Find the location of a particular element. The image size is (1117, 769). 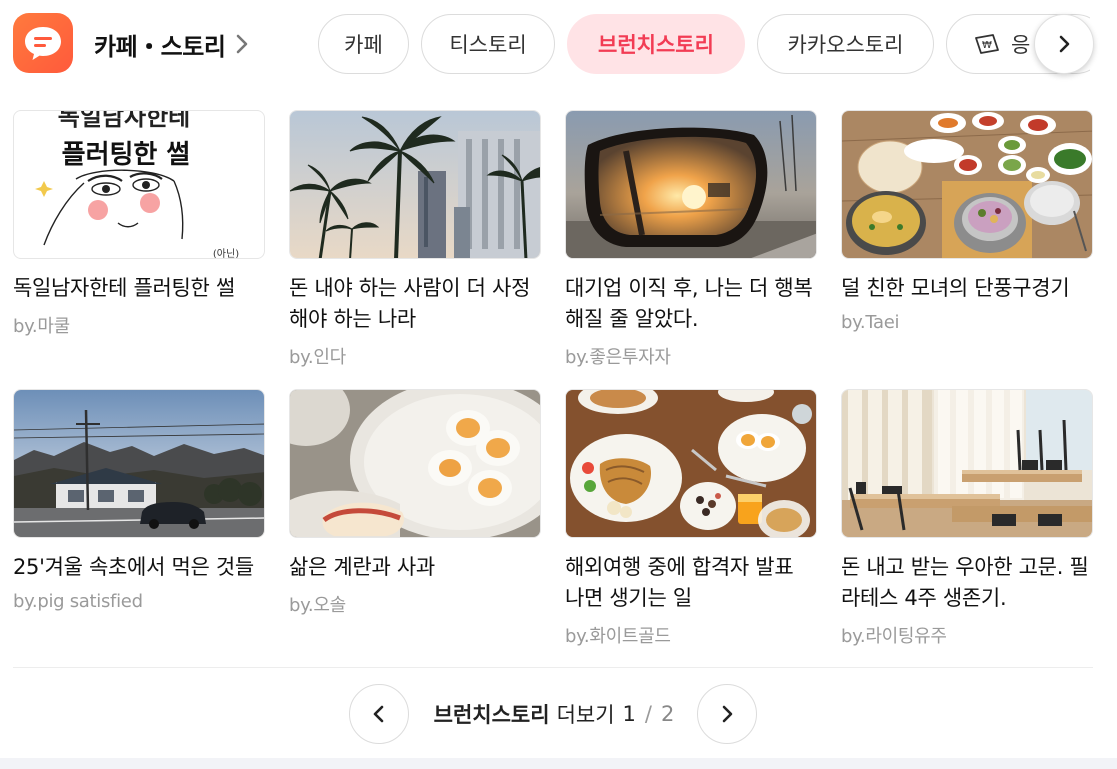

card-author: by.마쿨 is located at coordinates (41, 326).